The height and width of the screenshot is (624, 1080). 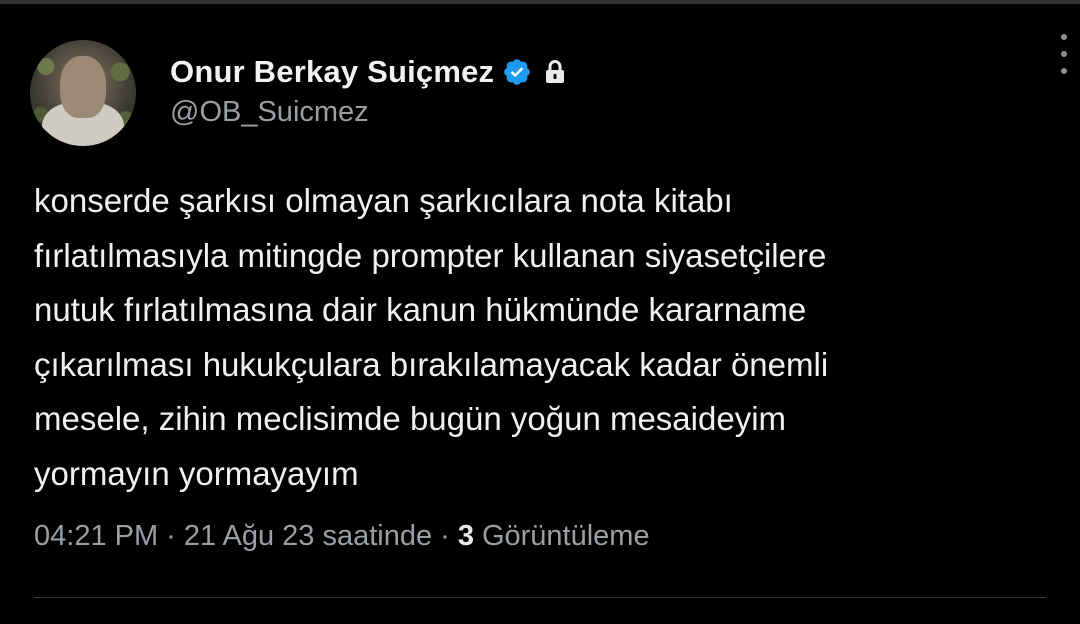 What do you see at coordinates (465, 536) in the screenshot?
I see `views-count: 3` at bounding box center [465, 536].